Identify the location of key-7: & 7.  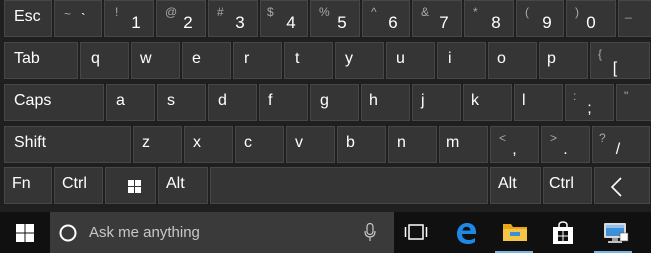
(437, 18).